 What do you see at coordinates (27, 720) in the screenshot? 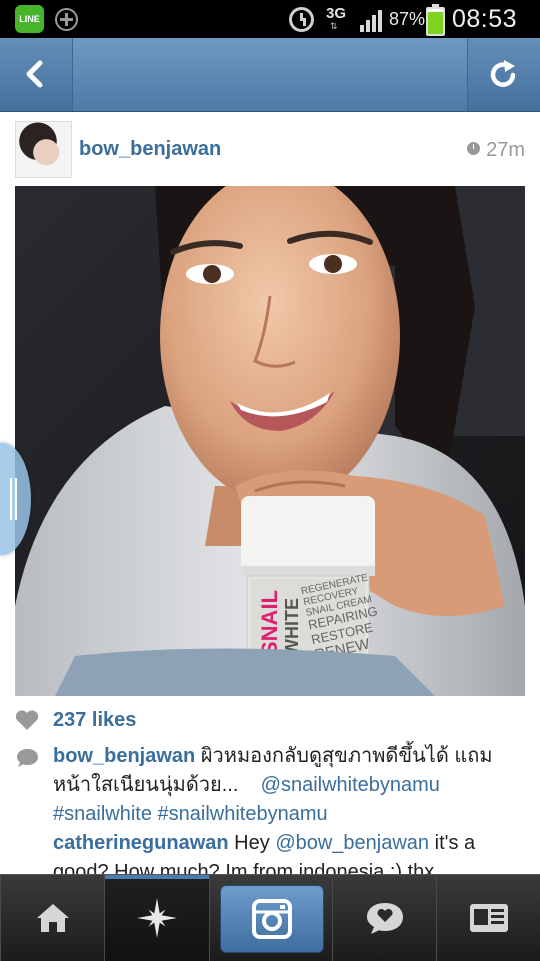
I see `heart-icon` at bounding box center [27, 720].